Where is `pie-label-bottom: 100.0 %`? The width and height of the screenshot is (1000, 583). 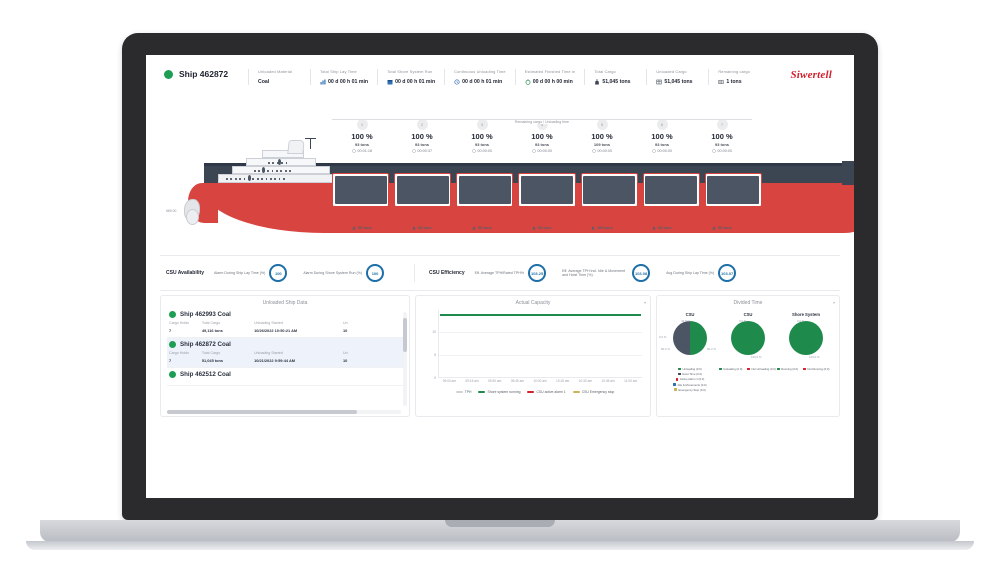
pie-label-bottom: 100.0 % is located at coordinates (756, 357).